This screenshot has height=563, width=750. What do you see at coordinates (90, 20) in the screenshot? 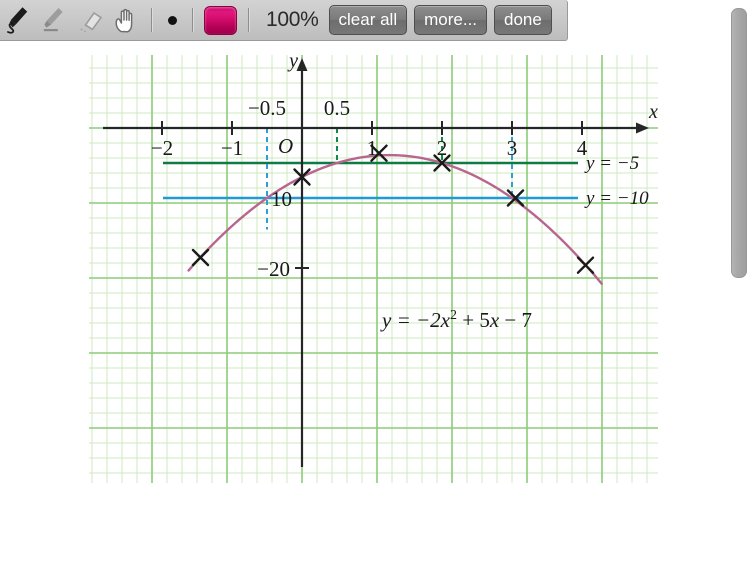
I see `eraser-tool` at bounding box center [90, 20].